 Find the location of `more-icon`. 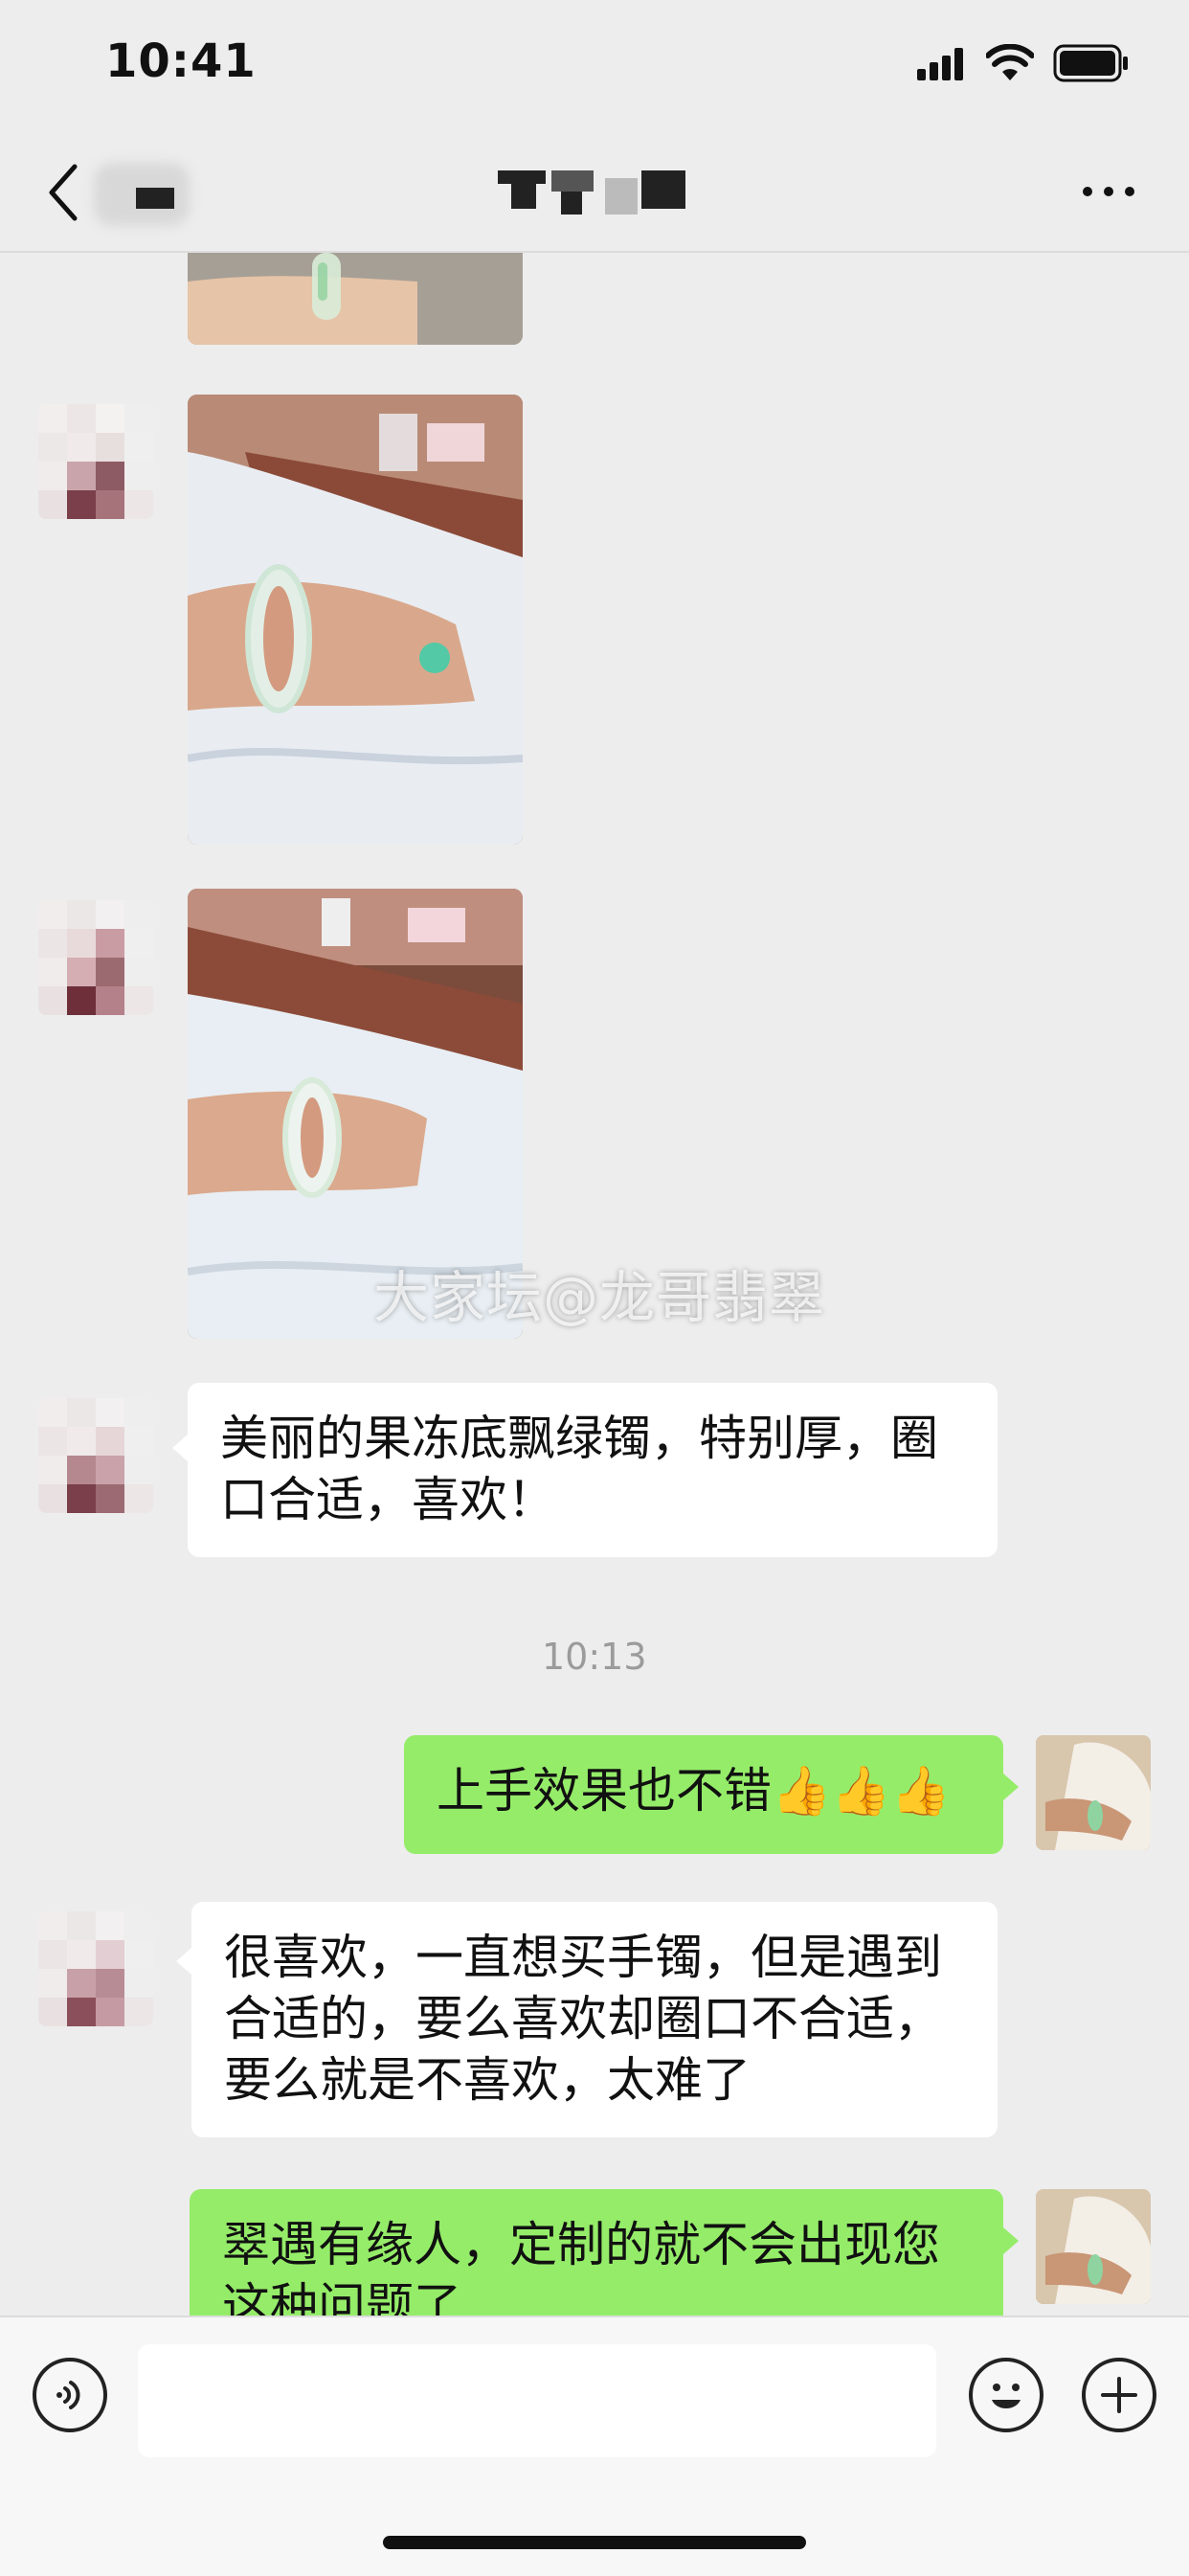

more-icon is located at coordinates (1108, 191).